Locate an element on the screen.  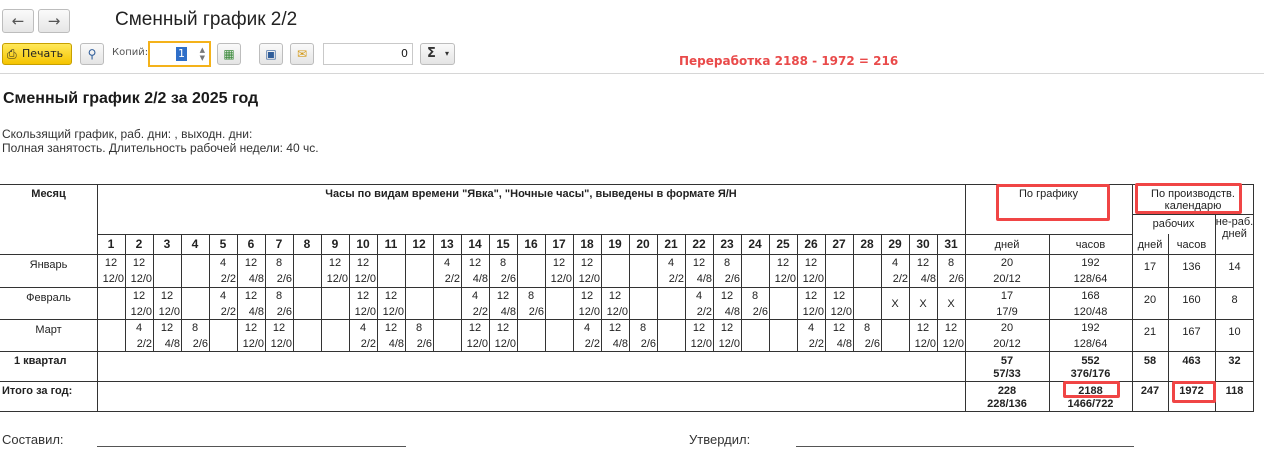
envelope-icon: ✉ is located at coordinates (302, 54).